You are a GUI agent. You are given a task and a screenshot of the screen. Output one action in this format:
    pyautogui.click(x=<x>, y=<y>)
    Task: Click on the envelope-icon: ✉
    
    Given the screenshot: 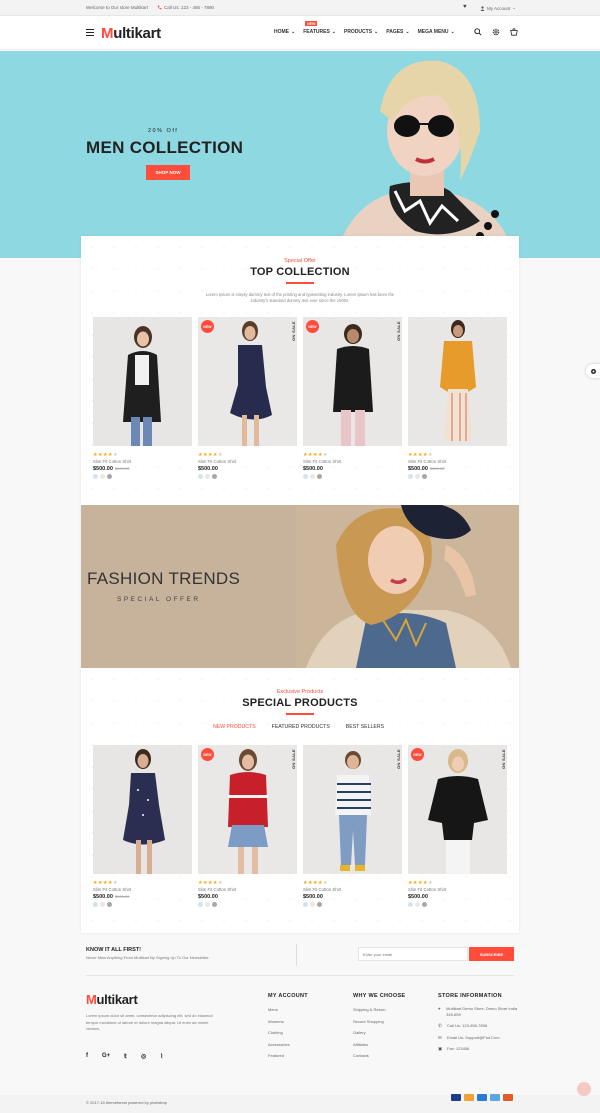 What is the action you would take?
    pyautogui.click(x=440, y=1037)
    